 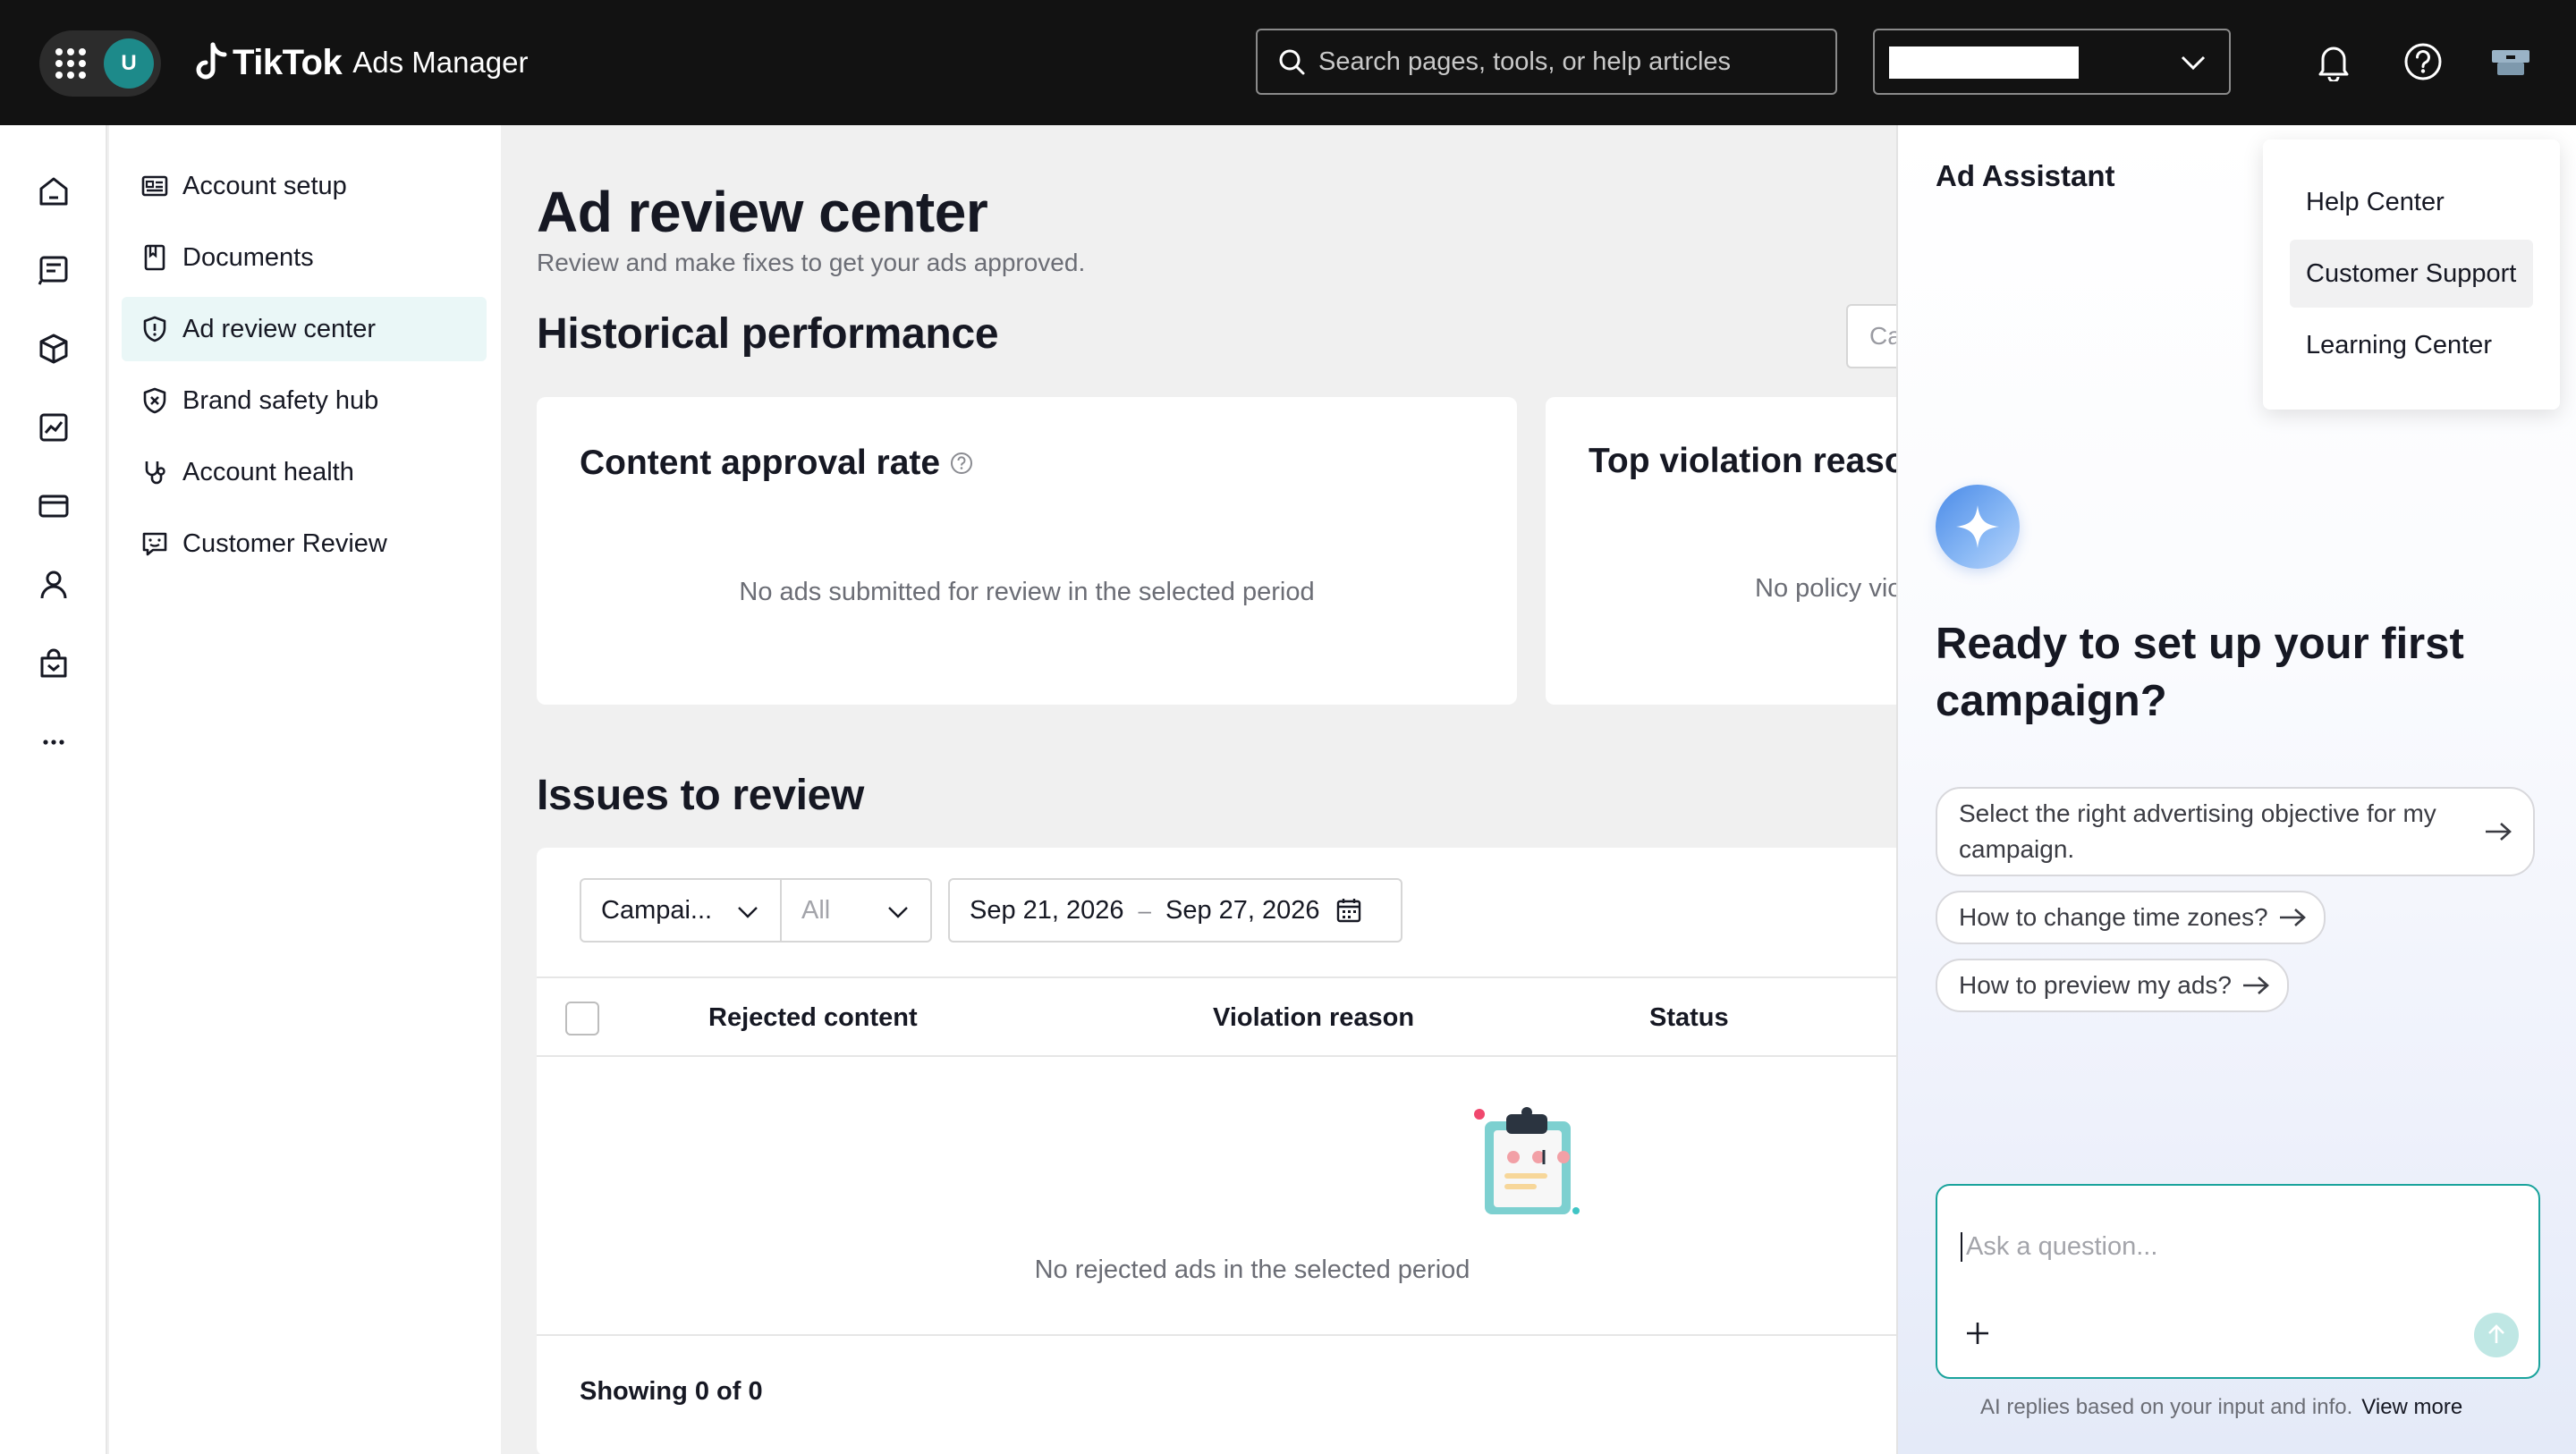 What do you see at coordinates (582, 1019) in the screenshot?
I see `select-all-checkbox` at bounding box center [582, 1019].